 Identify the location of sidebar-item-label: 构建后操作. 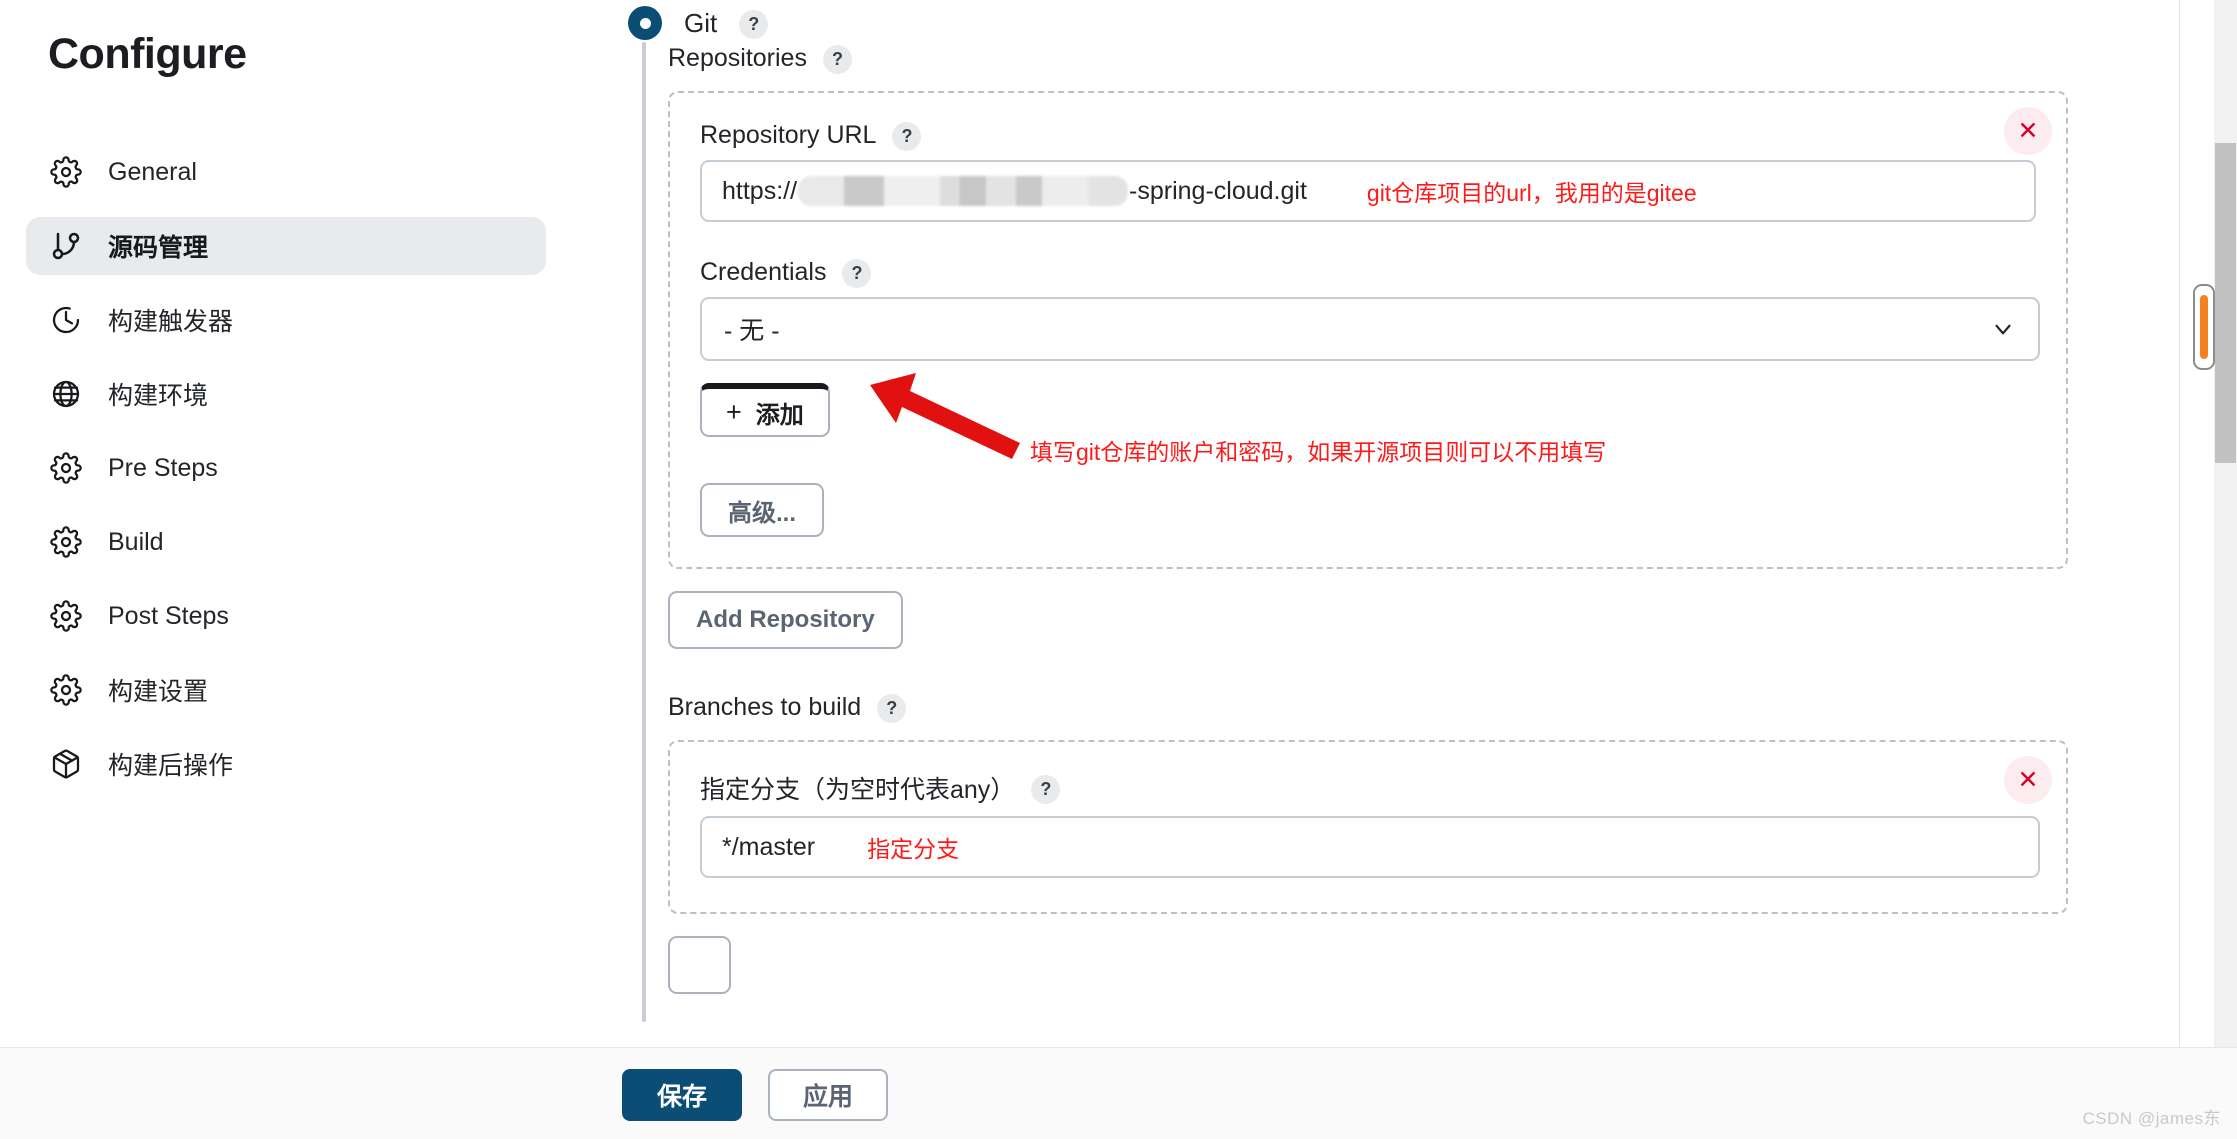
(171, 766).